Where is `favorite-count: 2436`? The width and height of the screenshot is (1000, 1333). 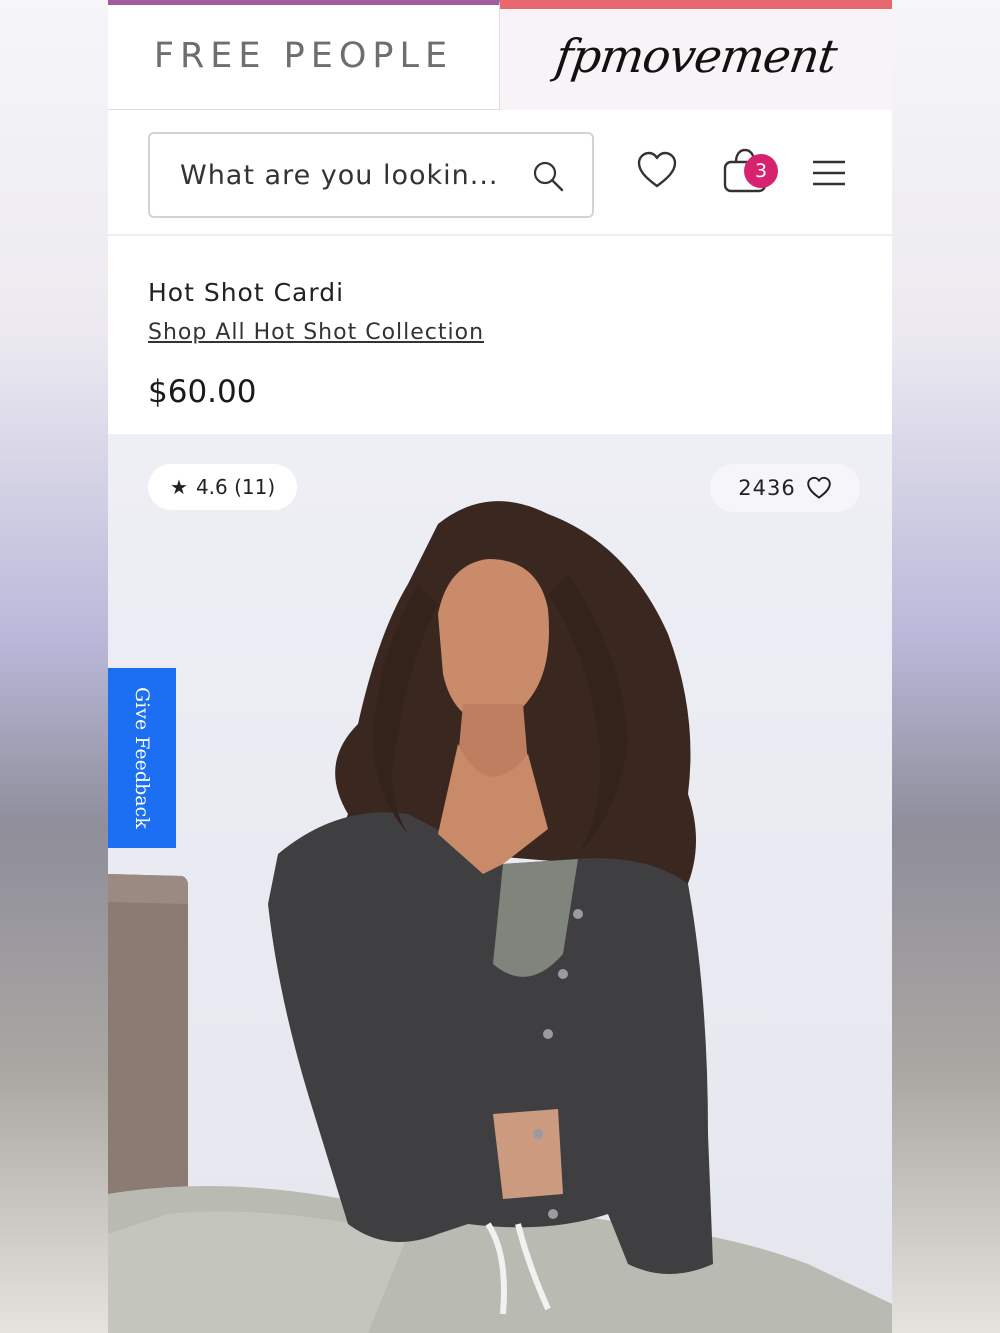
favorite-count: 2436 is located at coordinates (767, 488).